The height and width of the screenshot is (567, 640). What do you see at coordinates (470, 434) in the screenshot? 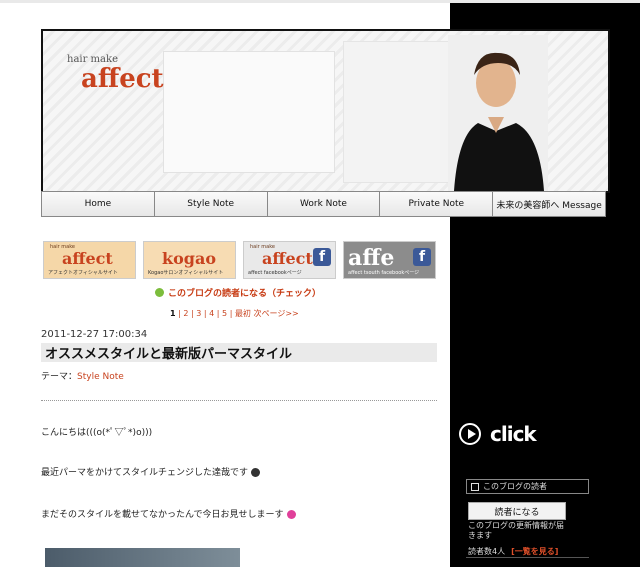
I see `play-icon` at bounding box center [470, 434].